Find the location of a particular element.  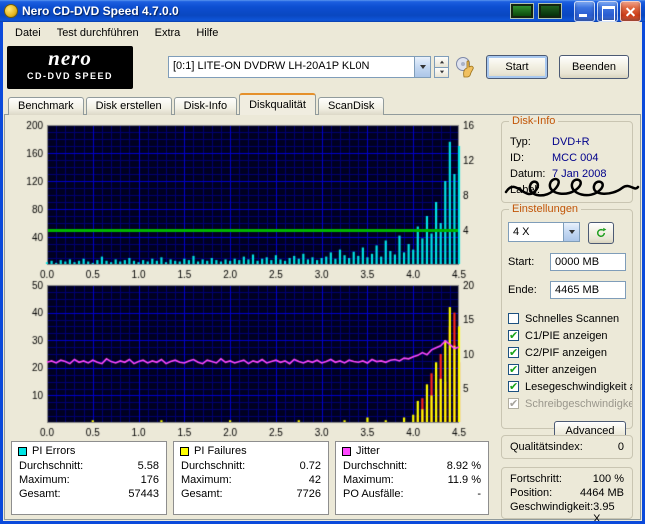

checkbox-label: Lesegeschwindigkeit a is located at coordinates (578, 386).